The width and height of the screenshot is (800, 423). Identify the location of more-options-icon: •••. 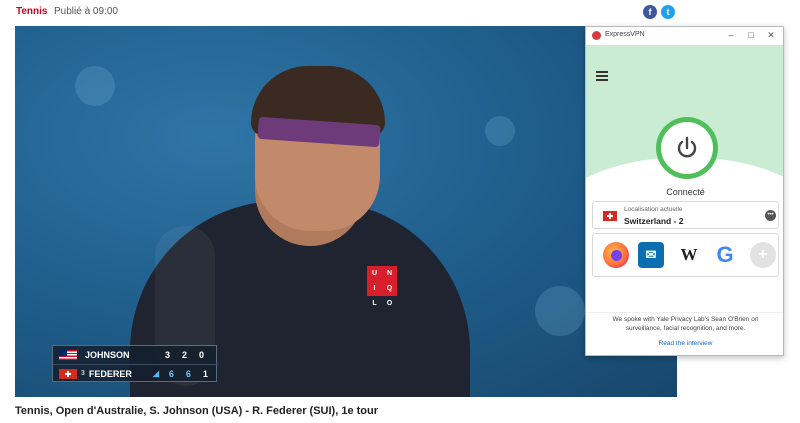
(770, 215).